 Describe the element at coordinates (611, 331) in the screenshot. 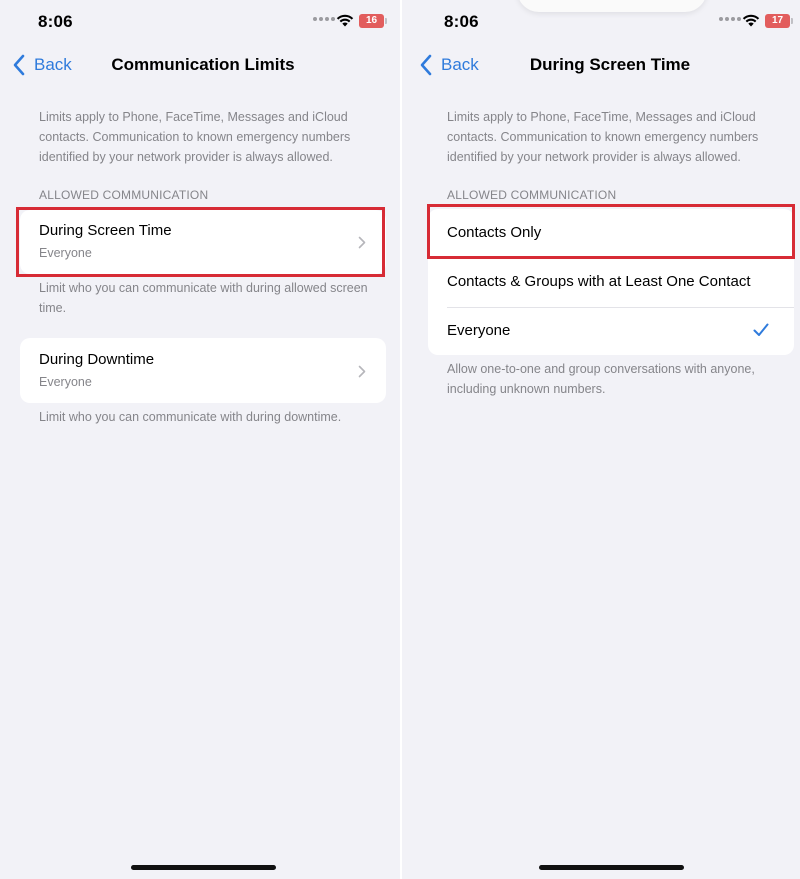

I see `option-everyone: Everyone` at that location.